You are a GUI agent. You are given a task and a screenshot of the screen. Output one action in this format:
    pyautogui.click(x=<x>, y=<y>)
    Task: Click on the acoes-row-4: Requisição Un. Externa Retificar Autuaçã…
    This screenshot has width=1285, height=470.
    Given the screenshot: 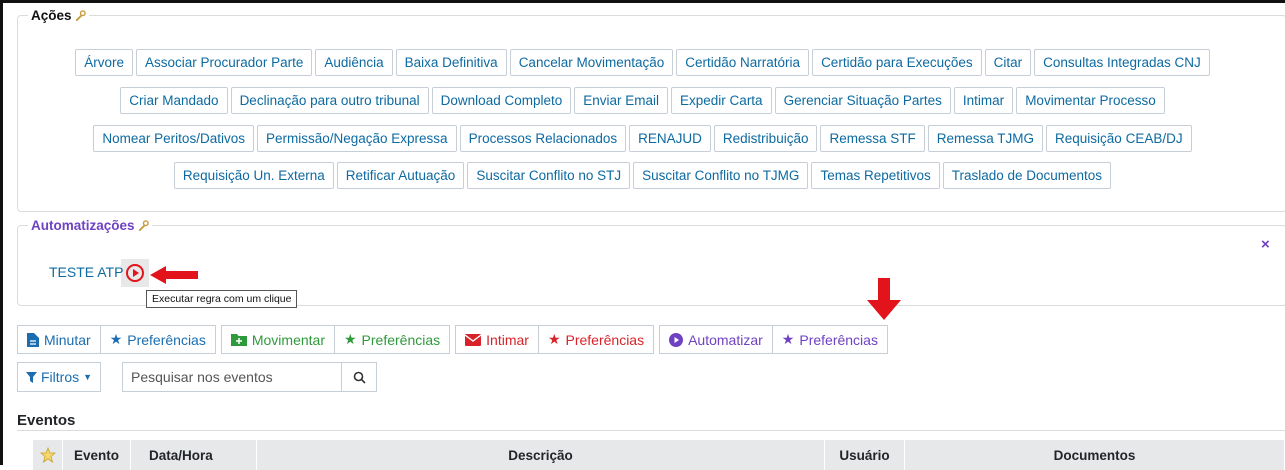 What is the action you would take?
    pyautogui.click(x=642, y=175)
    